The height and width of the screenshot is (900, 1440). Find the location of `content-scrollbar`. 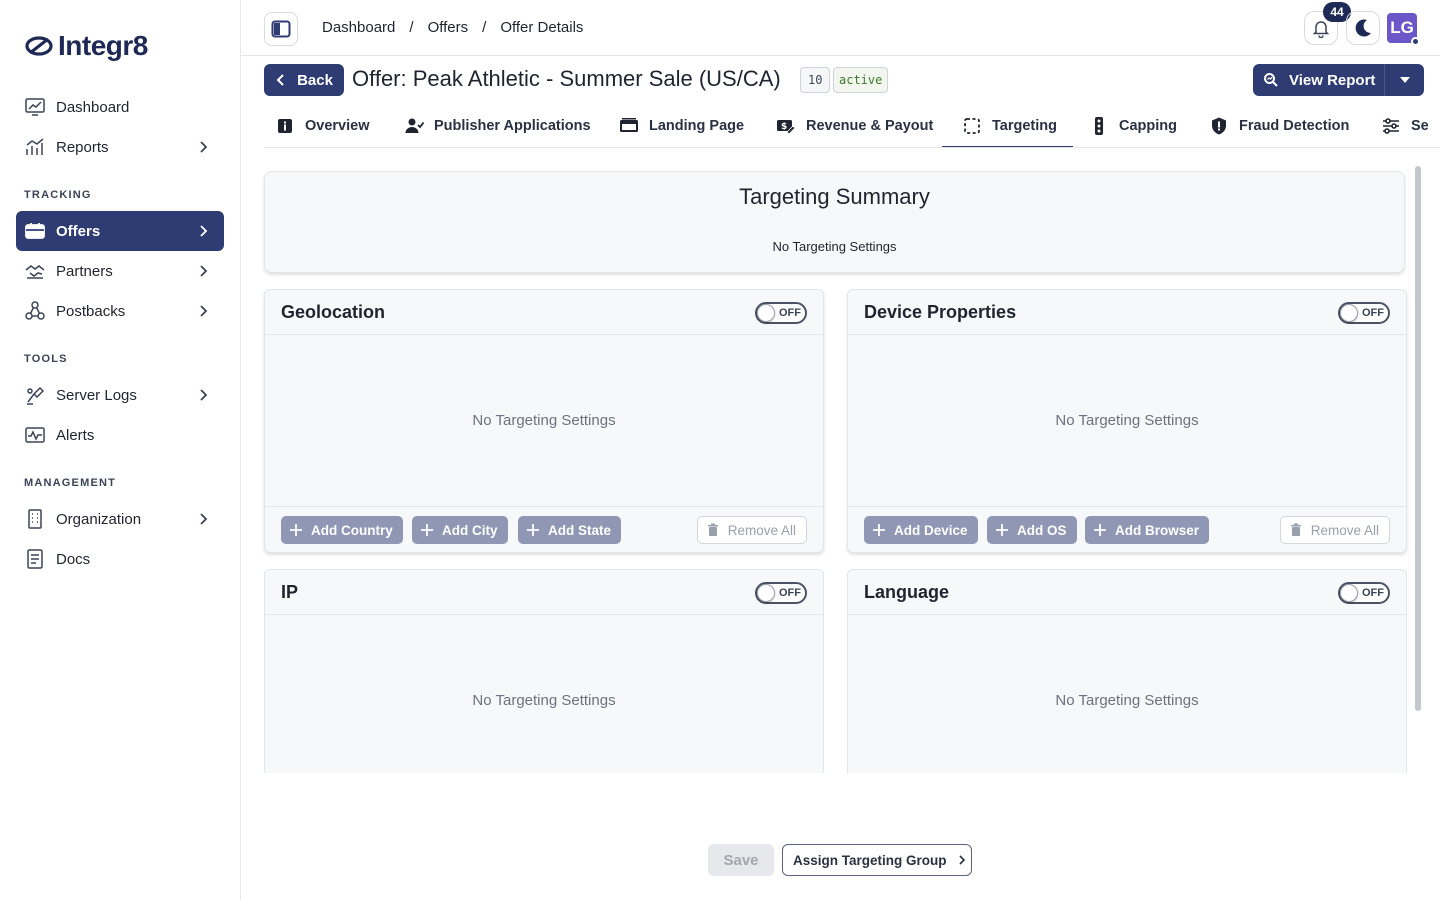

content-scrollbar is located at coordinates (1418, 438).